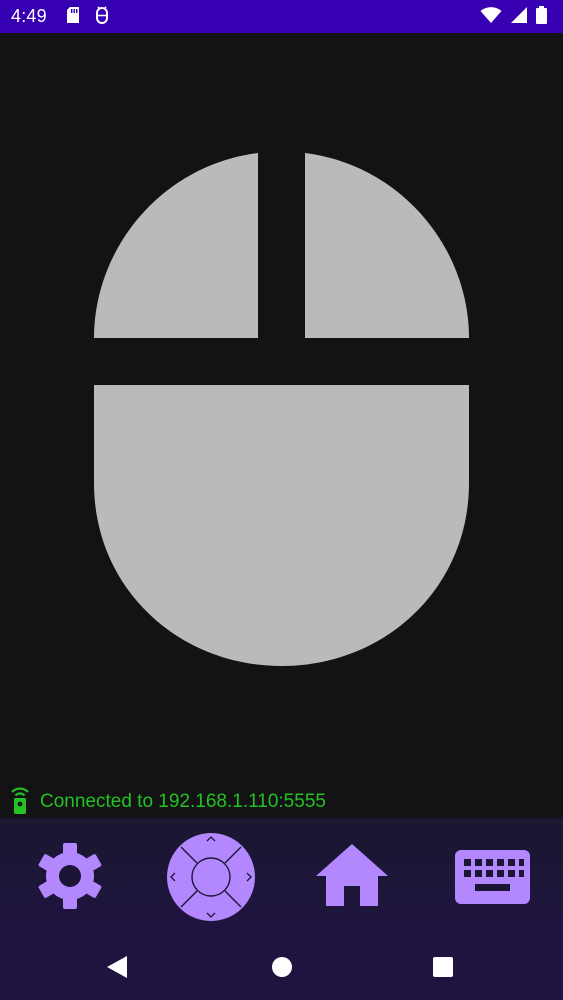  I want to click on battery-icon, so click(541, 17).